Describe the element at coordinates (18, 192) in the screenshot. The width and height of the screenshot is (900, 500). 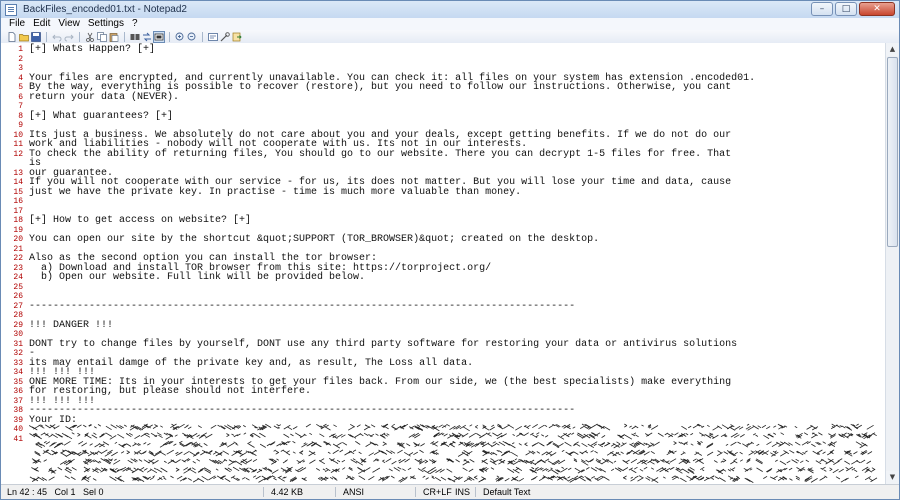
I see `line-number: 15` at that location.